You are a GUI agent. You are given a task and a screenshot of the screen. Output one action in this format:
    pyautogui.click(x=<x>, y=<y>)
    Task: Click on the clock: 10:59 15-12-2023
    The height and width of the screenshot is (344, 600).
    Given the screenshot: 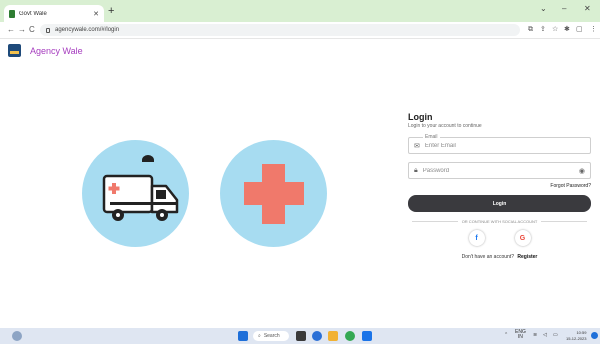 What is the action you would take?
    pyautogui.click(x=576, y=336)
    